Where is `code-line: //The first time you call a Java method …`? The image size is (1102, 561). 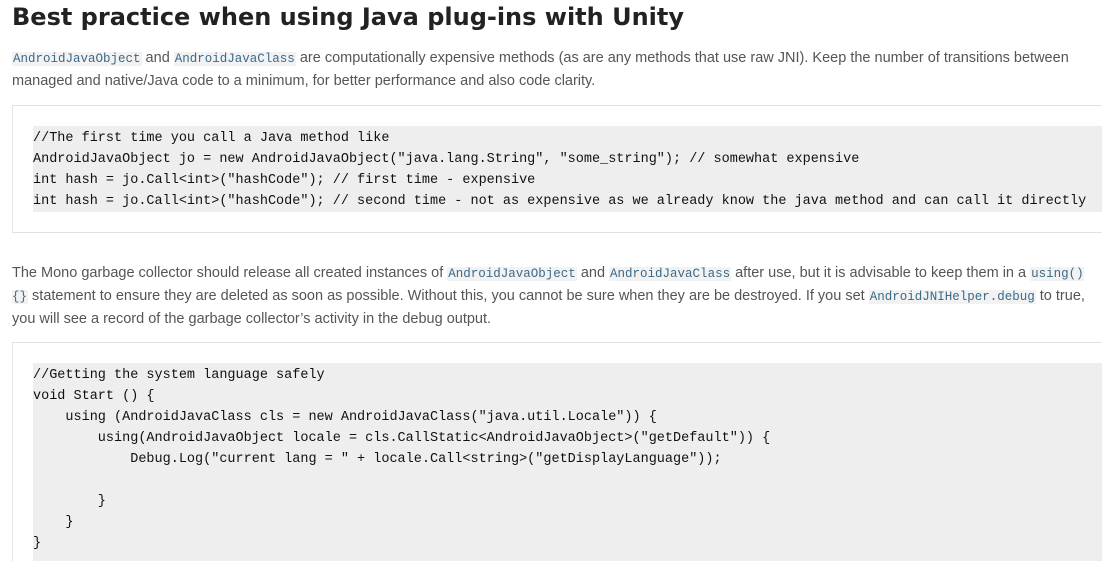 code-line: //The first time you call a Java method … is located at coordinates (211, 138).